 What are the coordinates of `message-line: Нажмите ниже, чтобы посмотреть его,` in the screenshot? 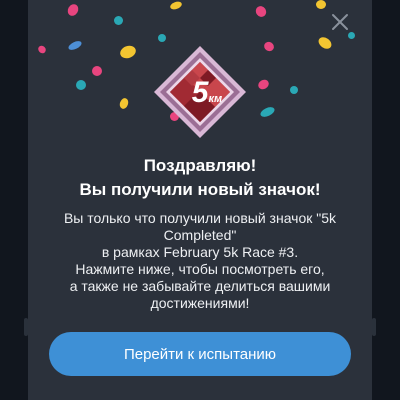 It's located at (200, 269).